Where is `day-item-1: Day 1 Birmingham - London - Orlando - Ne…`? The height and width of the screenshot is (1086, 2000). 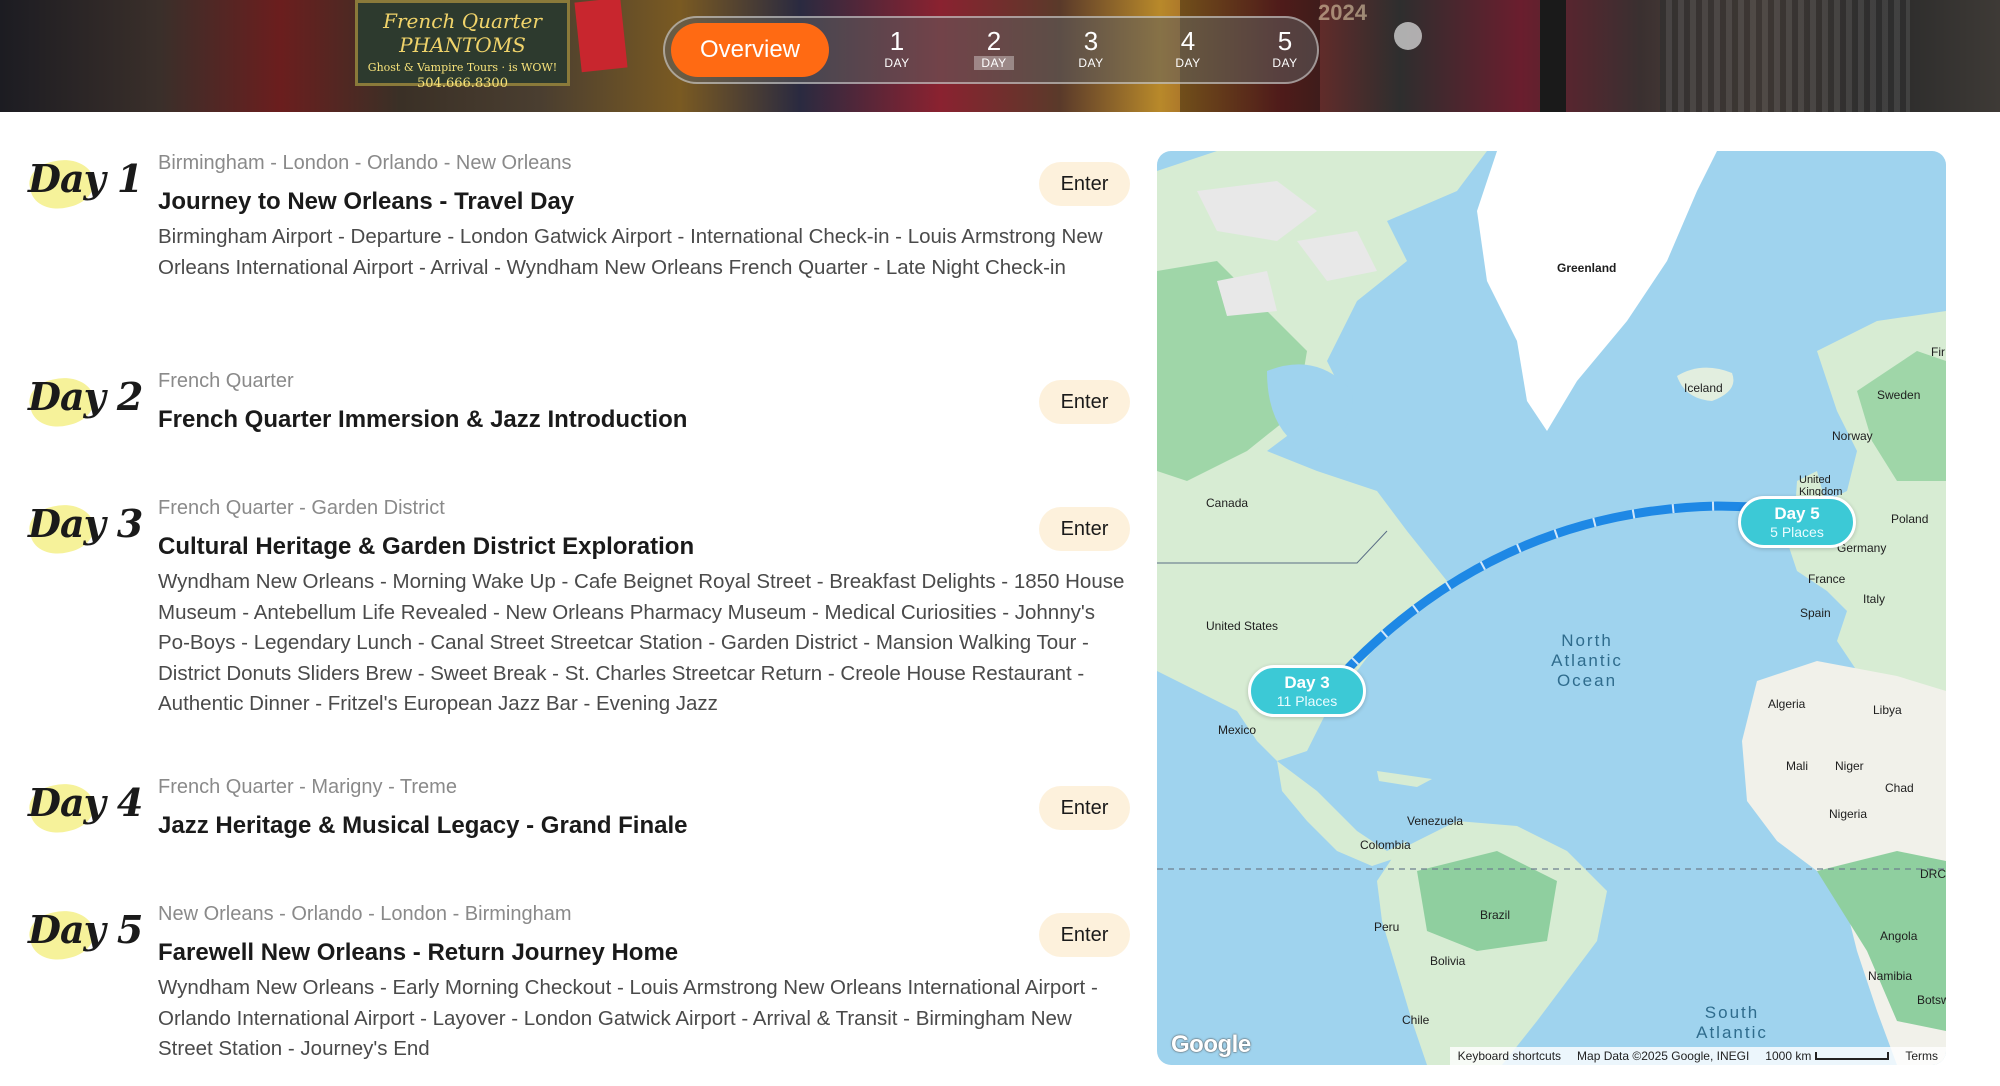
day-item-1: Day 1 Birmingham - London - Orlando - Ne… is located at coordinates (570, 233).